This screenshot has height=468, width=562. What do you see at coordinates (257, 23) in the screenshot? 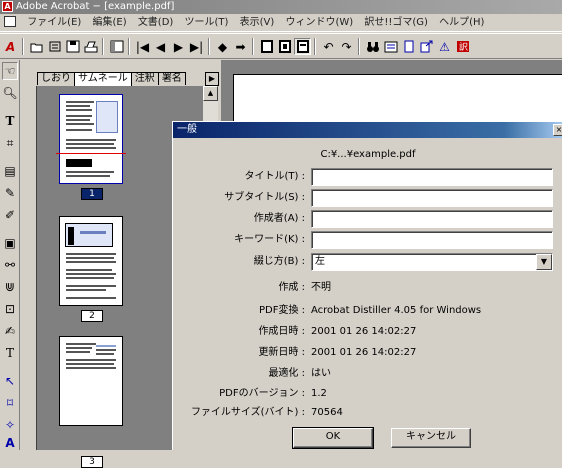
I see `menu-view: 表示(V)` at bounding box center [257, 23].